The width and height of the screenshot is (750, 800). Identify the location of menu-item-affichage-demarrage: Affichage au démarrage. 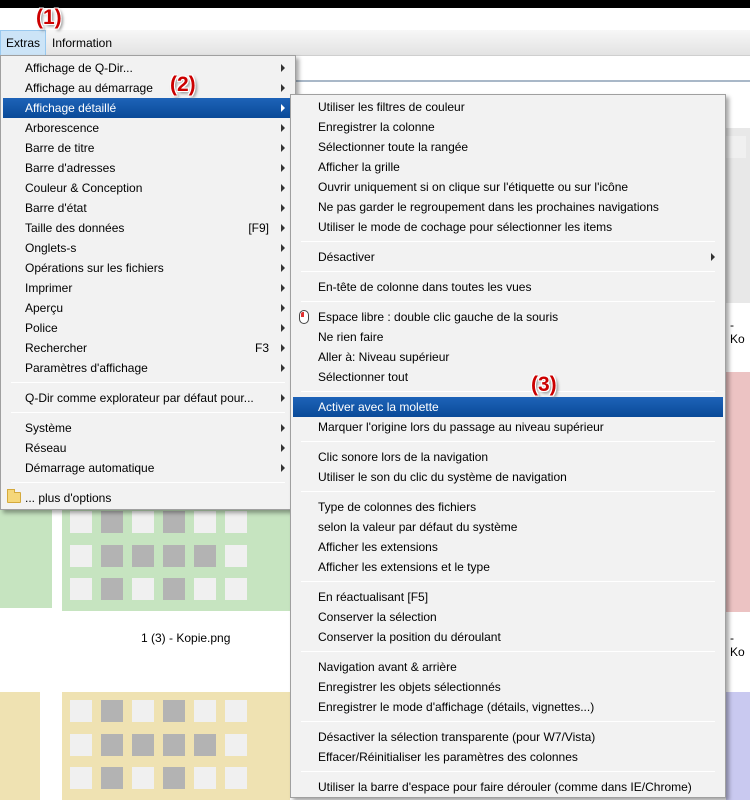
(148, 88).